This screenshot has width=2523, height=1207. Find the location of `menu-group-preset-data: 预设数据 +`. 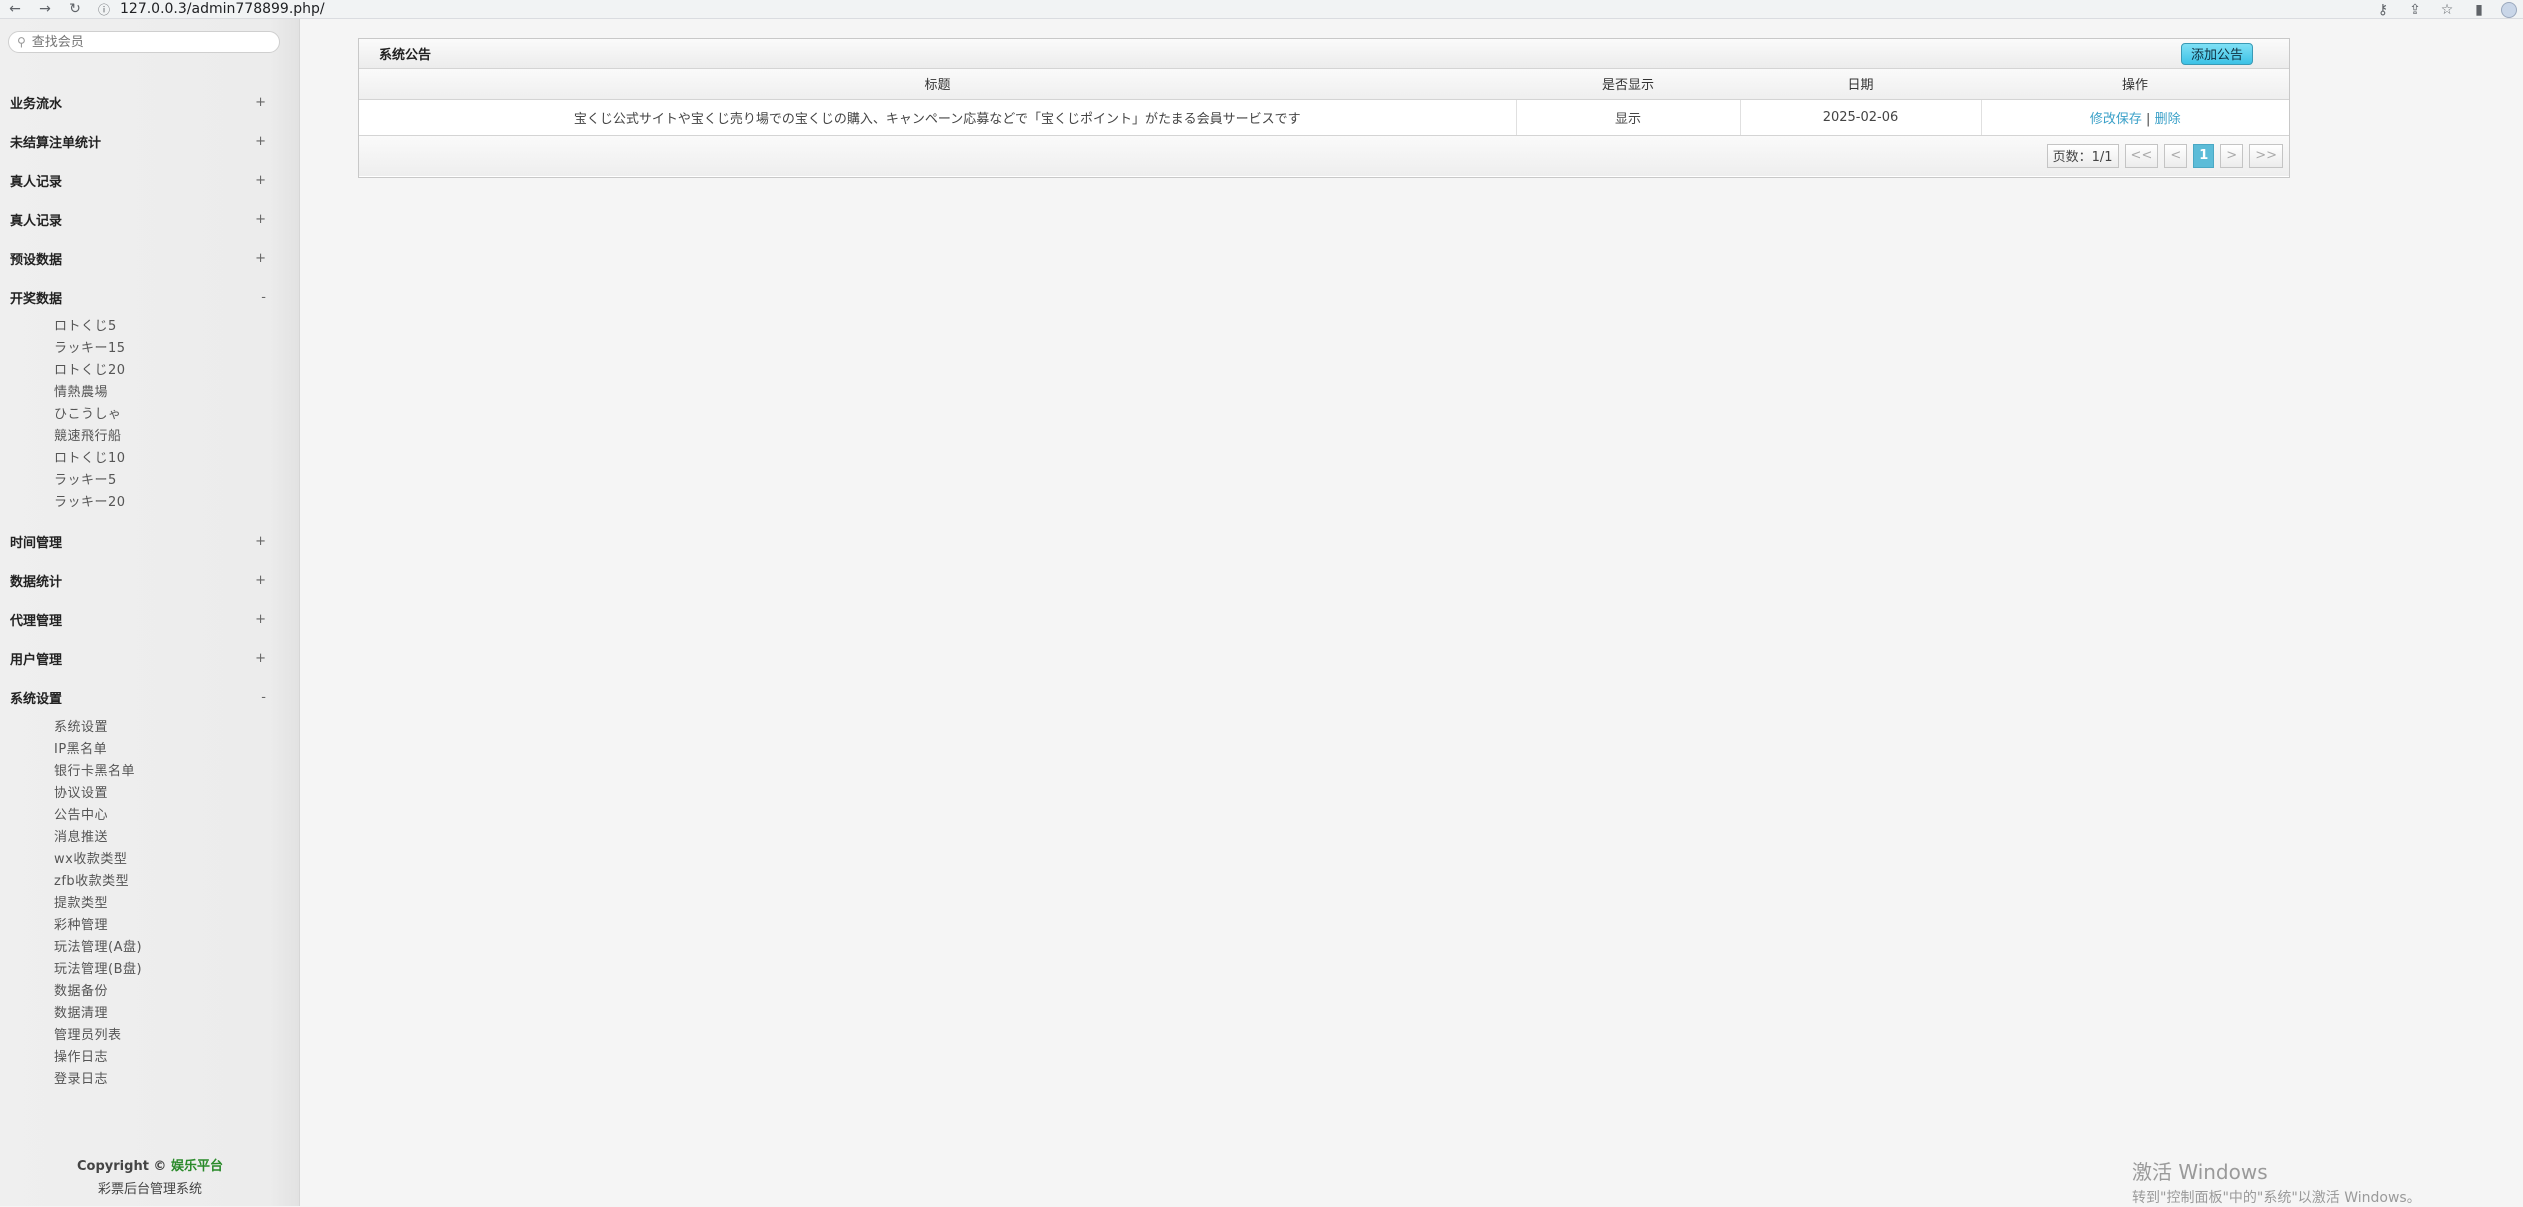

menu-group-preset-data: 预设数据 + is located at coordinates (140, 258).